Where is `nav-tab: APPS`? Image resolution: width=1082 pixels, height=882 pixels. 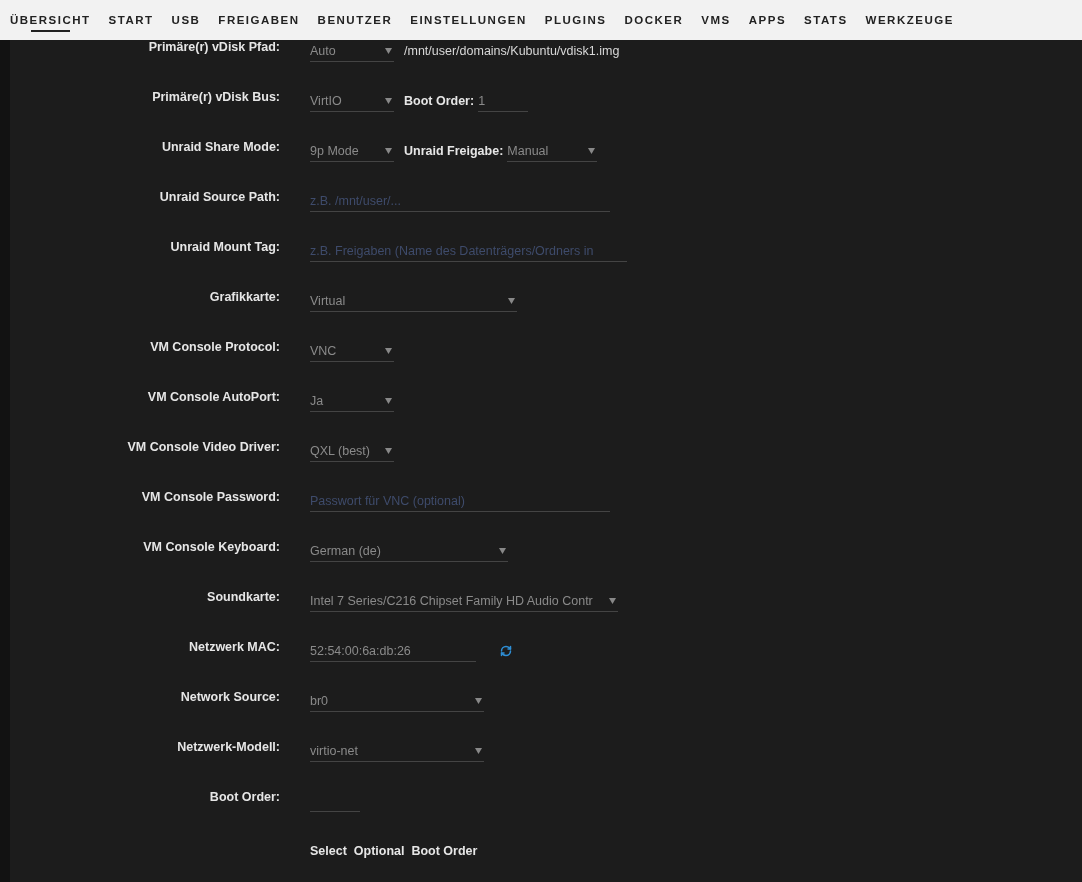
nav-tab: APPS is located at coordinates (767, 20).